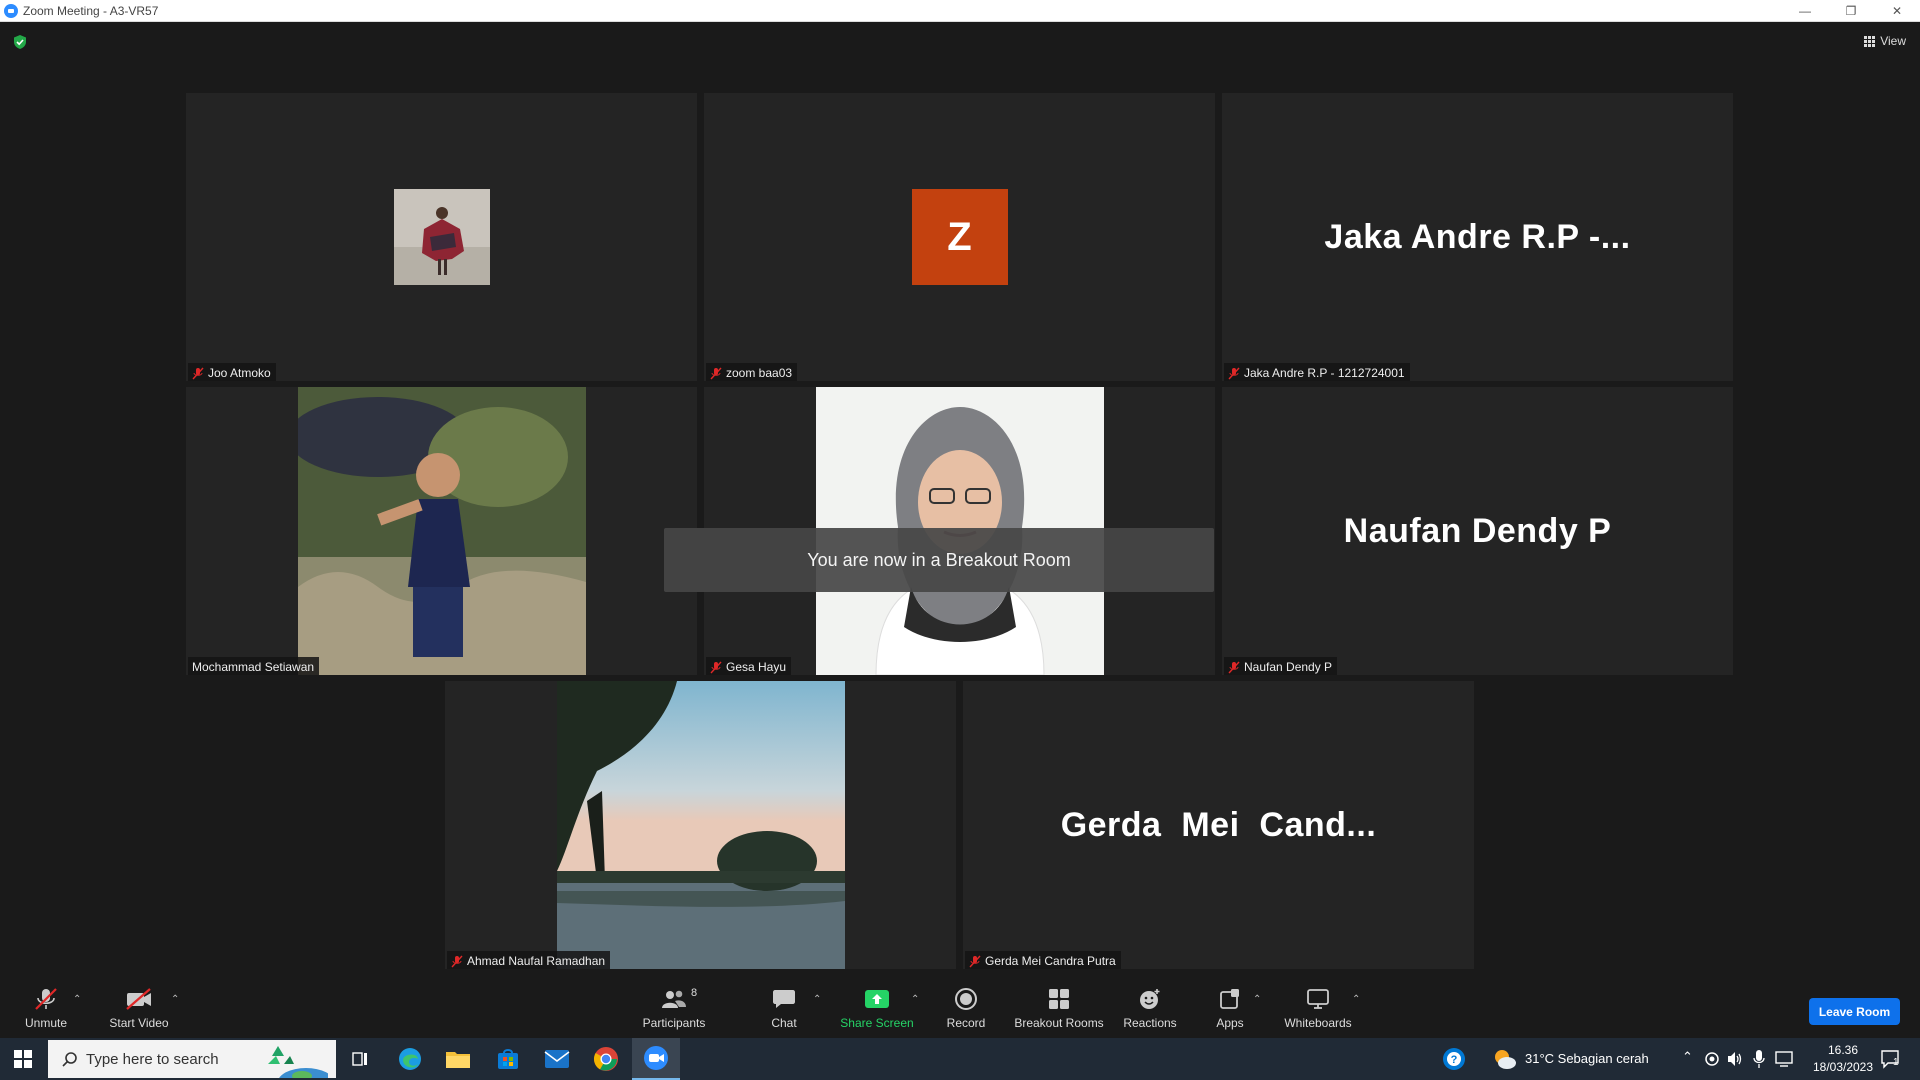 This screenshot has width=1920, height=1080. What do you see at coordinates (1324, 373) in the screenshot?
I see `participant-name: Jaka Andre R.P - 1212724001` at bounding box center [1324, 373].